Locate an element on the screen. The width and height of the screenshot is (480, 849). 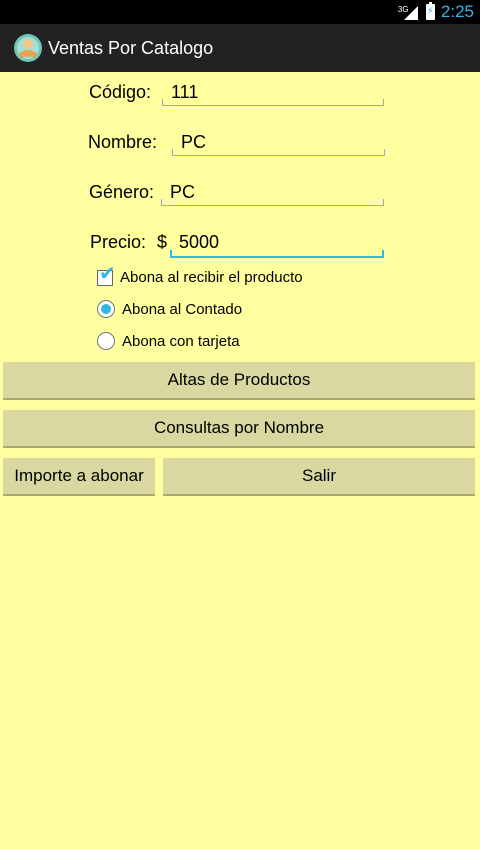
battery-icon: ⚡ is located at coordinates (430, 11).